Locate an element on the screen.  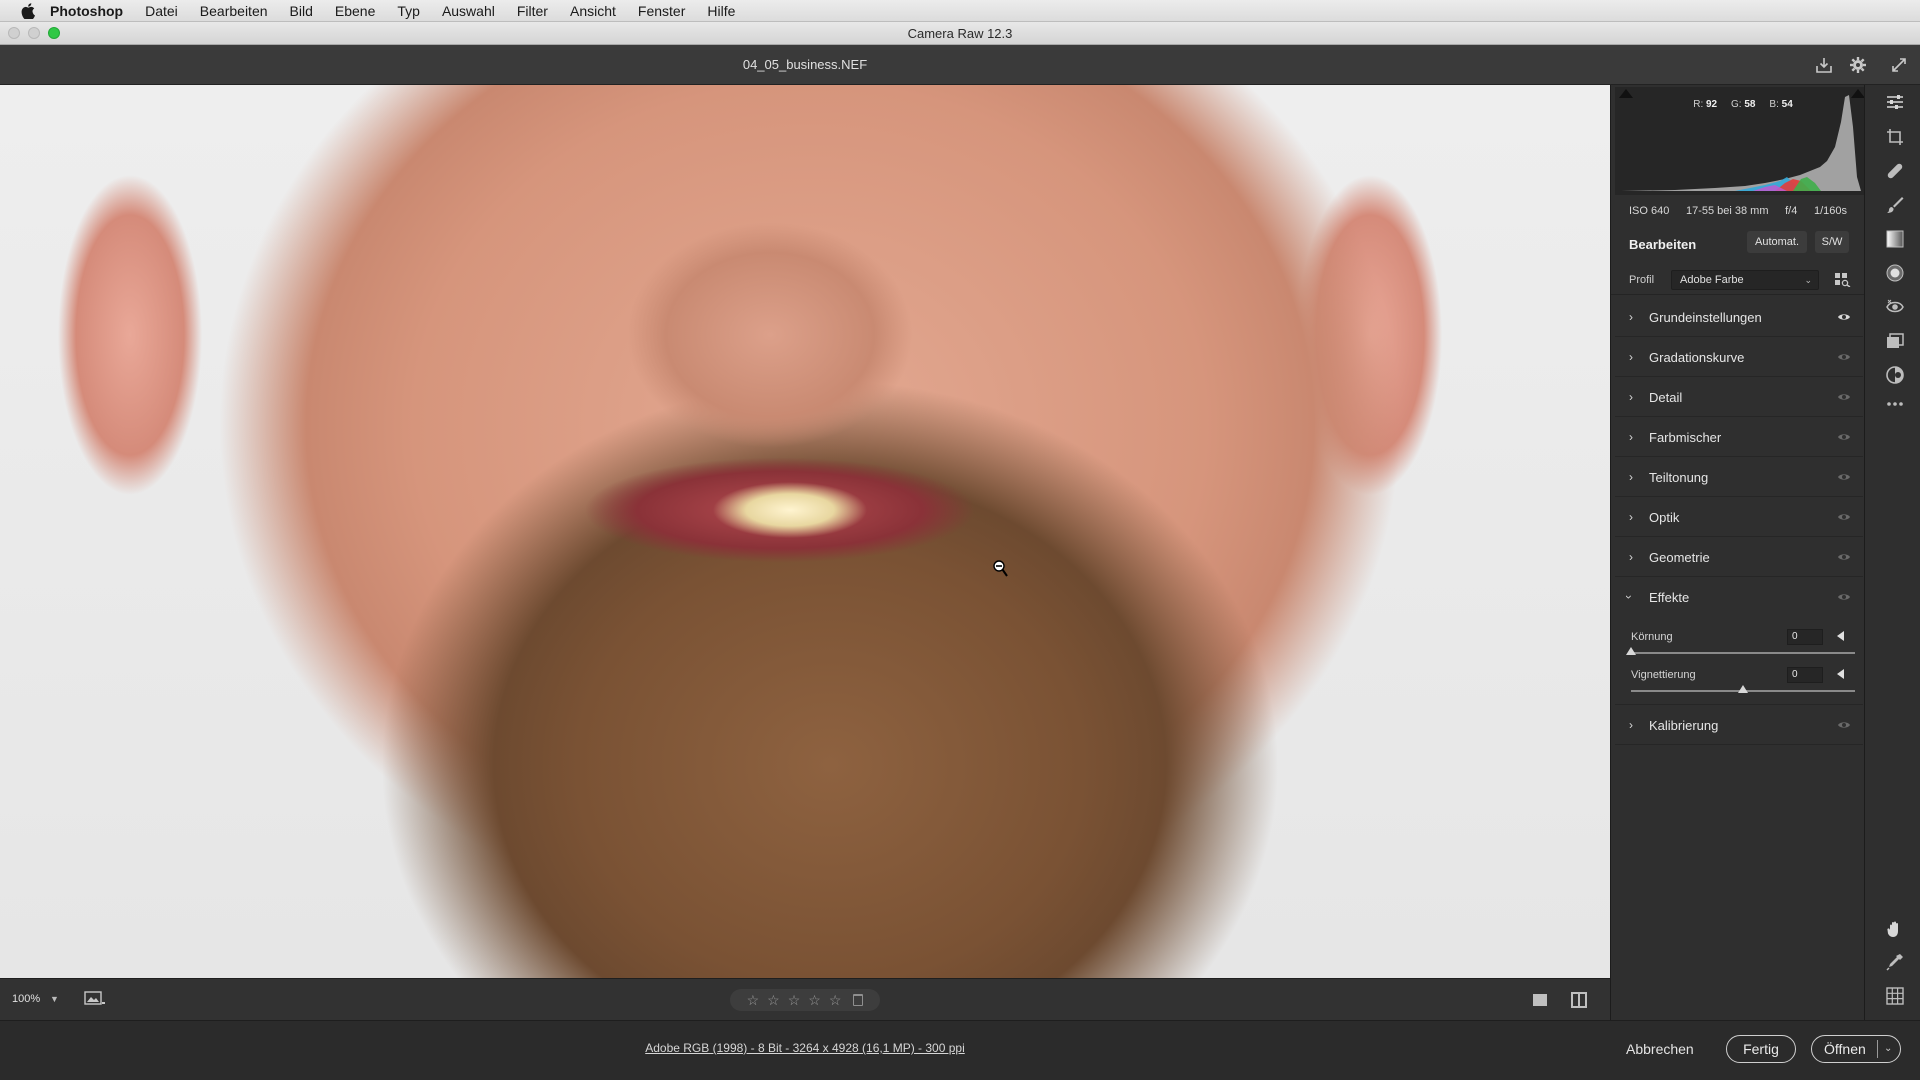
save-icon is located at coordinates (1824, 65).